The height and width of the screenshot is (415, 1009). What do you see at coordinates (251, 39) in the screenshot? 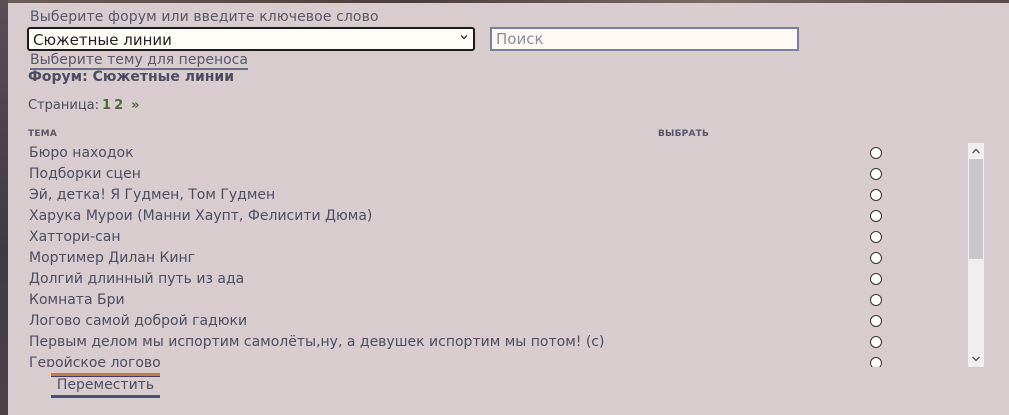
I see `forum-select: Сюжетные линии` at bounding box center [251, 39].